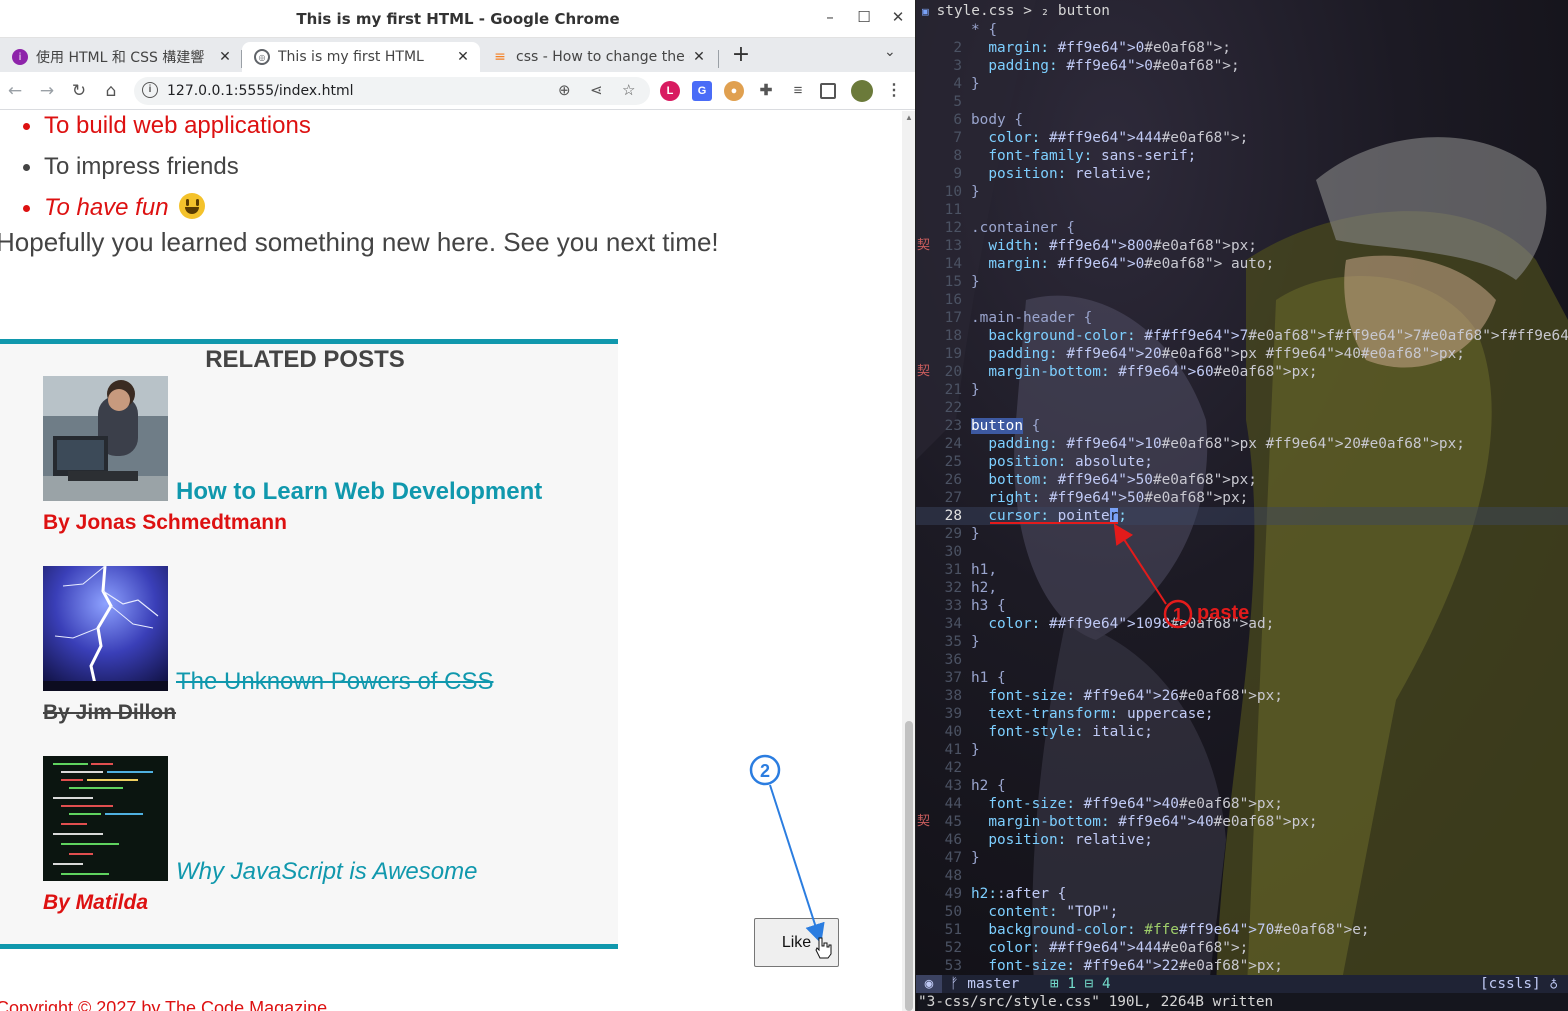 The image size is (1568, 1011). What do you see at coordinates (79, 91) in the screenshot?
I see `reload-button: ↻` at bounding box center [79, 91].